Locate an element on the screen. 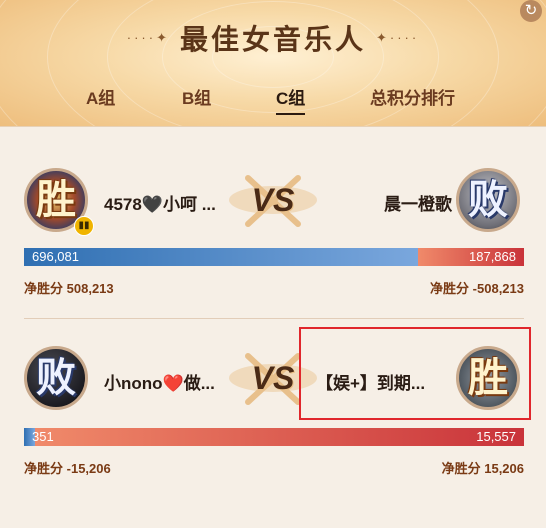  title-left-decoration: ····✦ is located at coordinates (148, 37).